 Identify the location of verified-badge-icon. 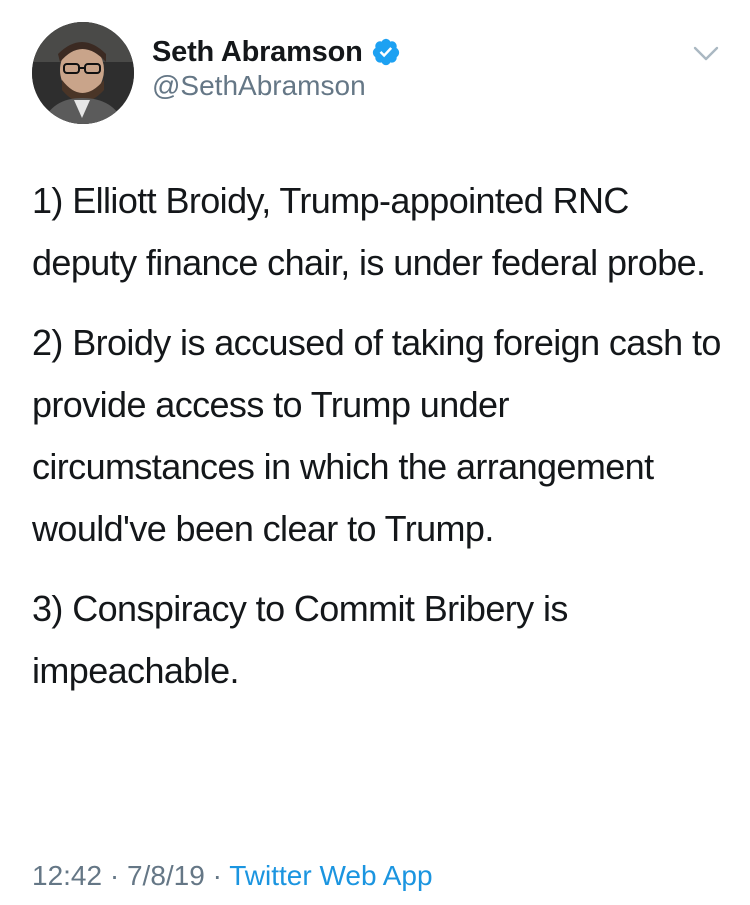
(386, 52).